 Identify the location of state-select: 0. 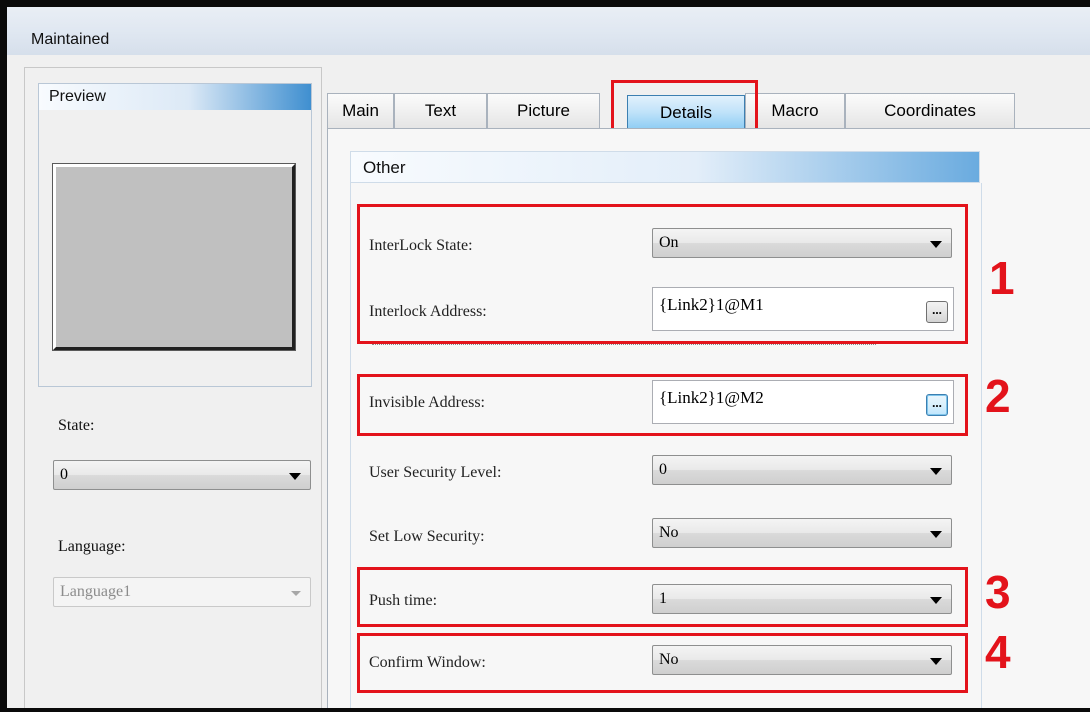
(182, 475).